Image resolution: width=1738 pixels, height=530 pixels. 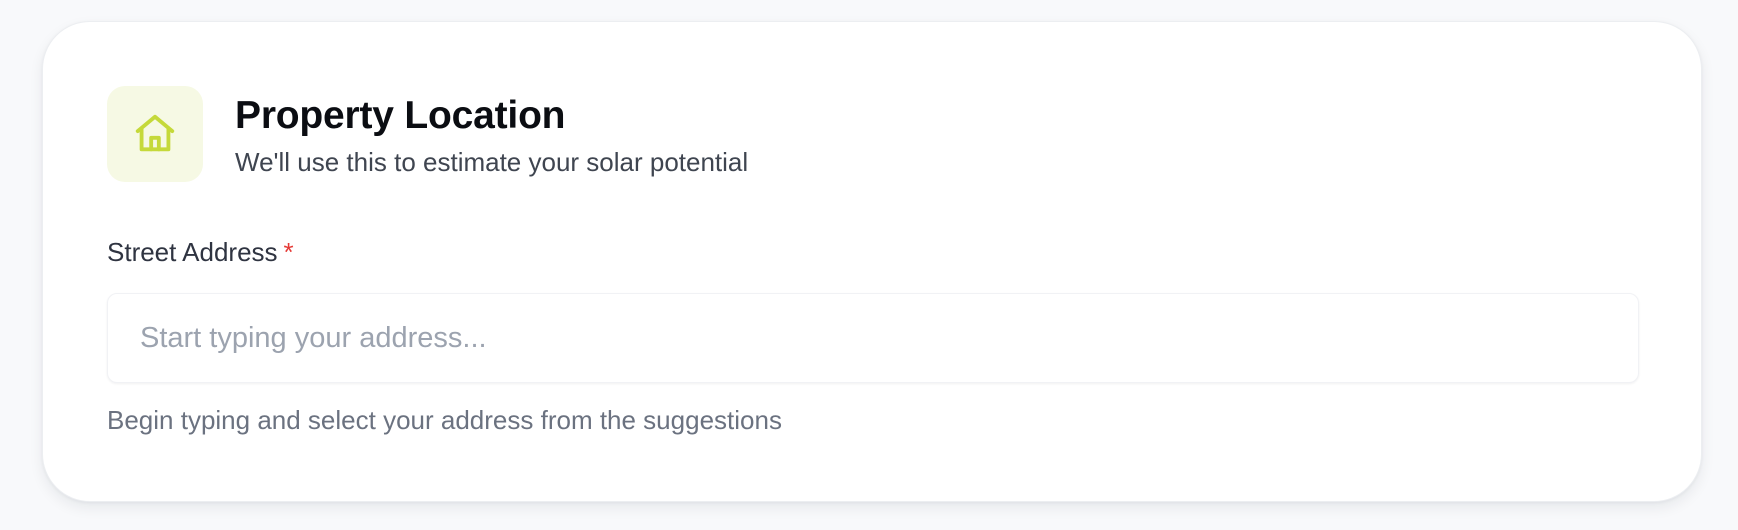 What do you see at coordinates (400, 115) in the screenshot?
I see `card-title: Property Location` at bounding box center [400, 115].